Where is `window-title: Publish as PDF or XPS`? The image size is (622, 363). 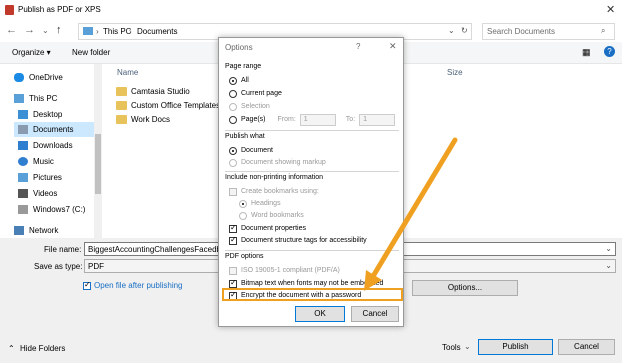
window-title: Publish as PDF or XPS is located at coordinates (59, 9).